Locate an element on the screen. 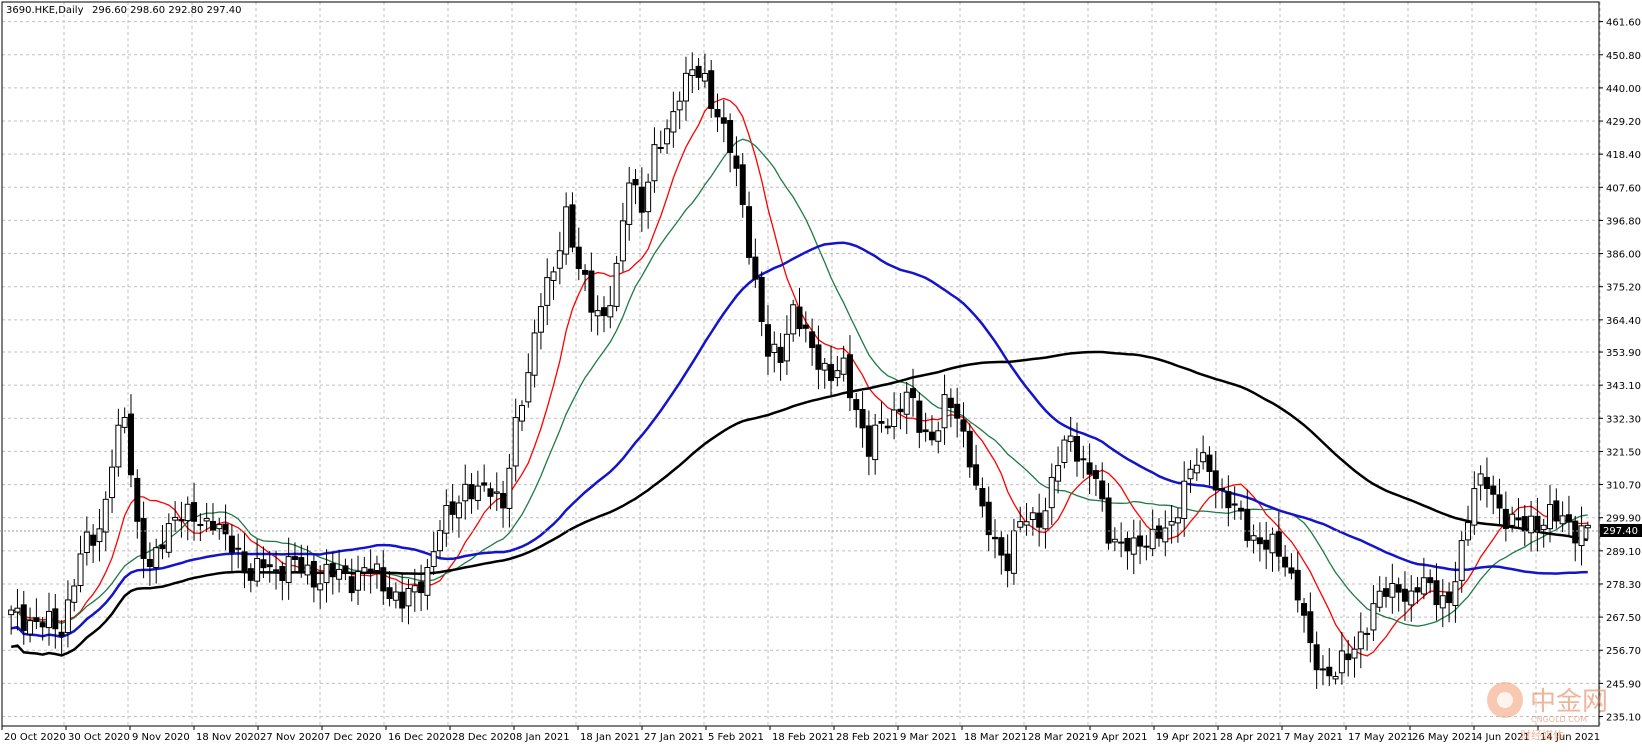 The width and height of the screenshot is (1642, 753). x-tick-label: 28 Dec 2020 is located at coordinates (484, 737).